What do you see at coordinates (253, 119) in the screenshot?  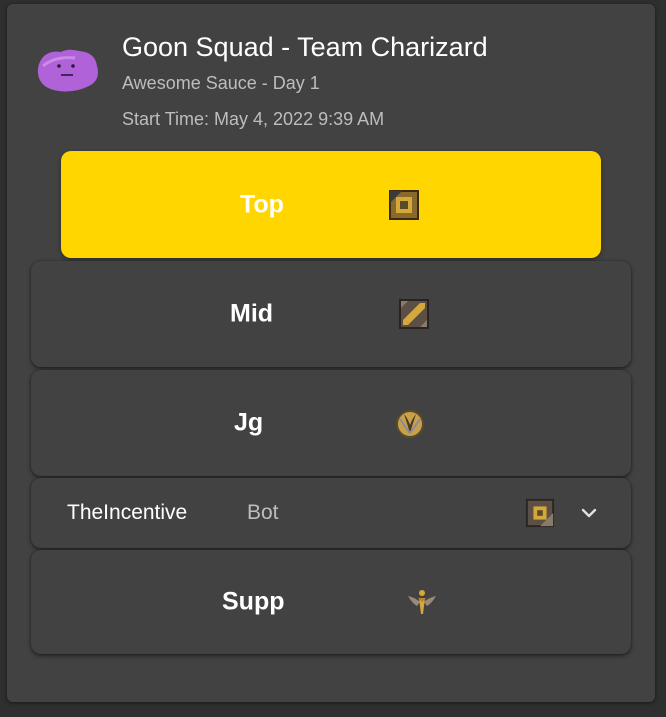 I see `start-time: Start Time: May 4, 2022 9:39 AM` at bounding box center [253, 119].